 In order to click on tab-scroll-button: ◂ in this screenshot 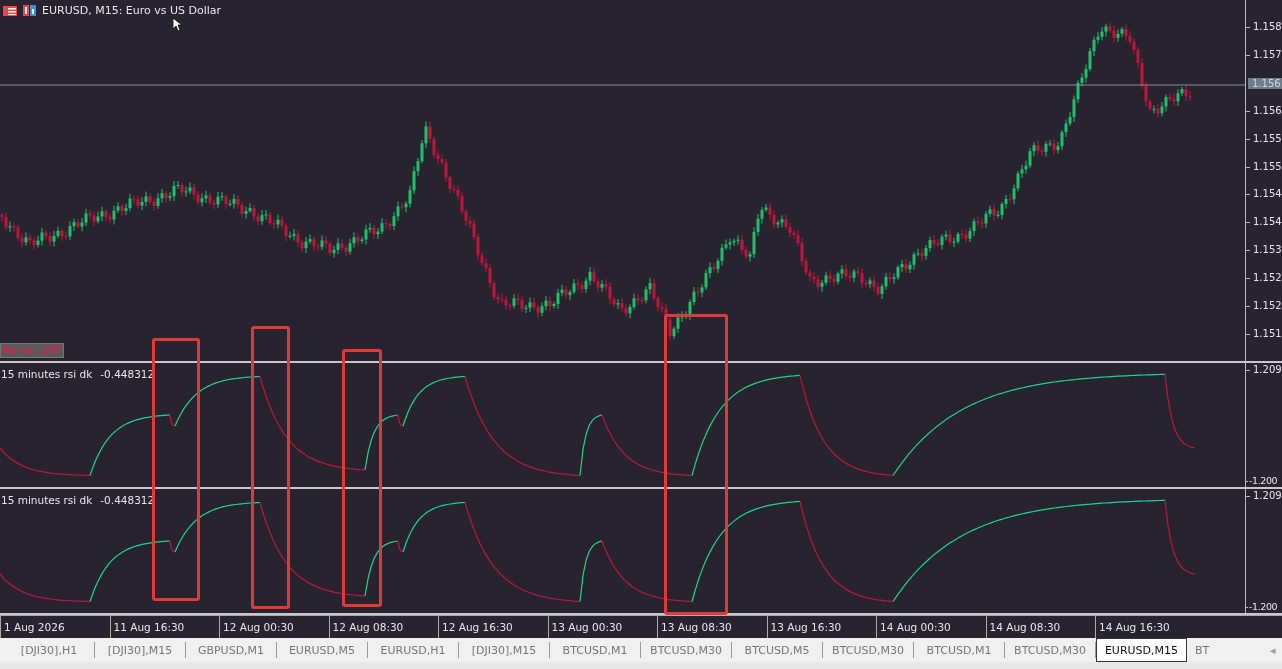, I will do `click(1273, 650)`.